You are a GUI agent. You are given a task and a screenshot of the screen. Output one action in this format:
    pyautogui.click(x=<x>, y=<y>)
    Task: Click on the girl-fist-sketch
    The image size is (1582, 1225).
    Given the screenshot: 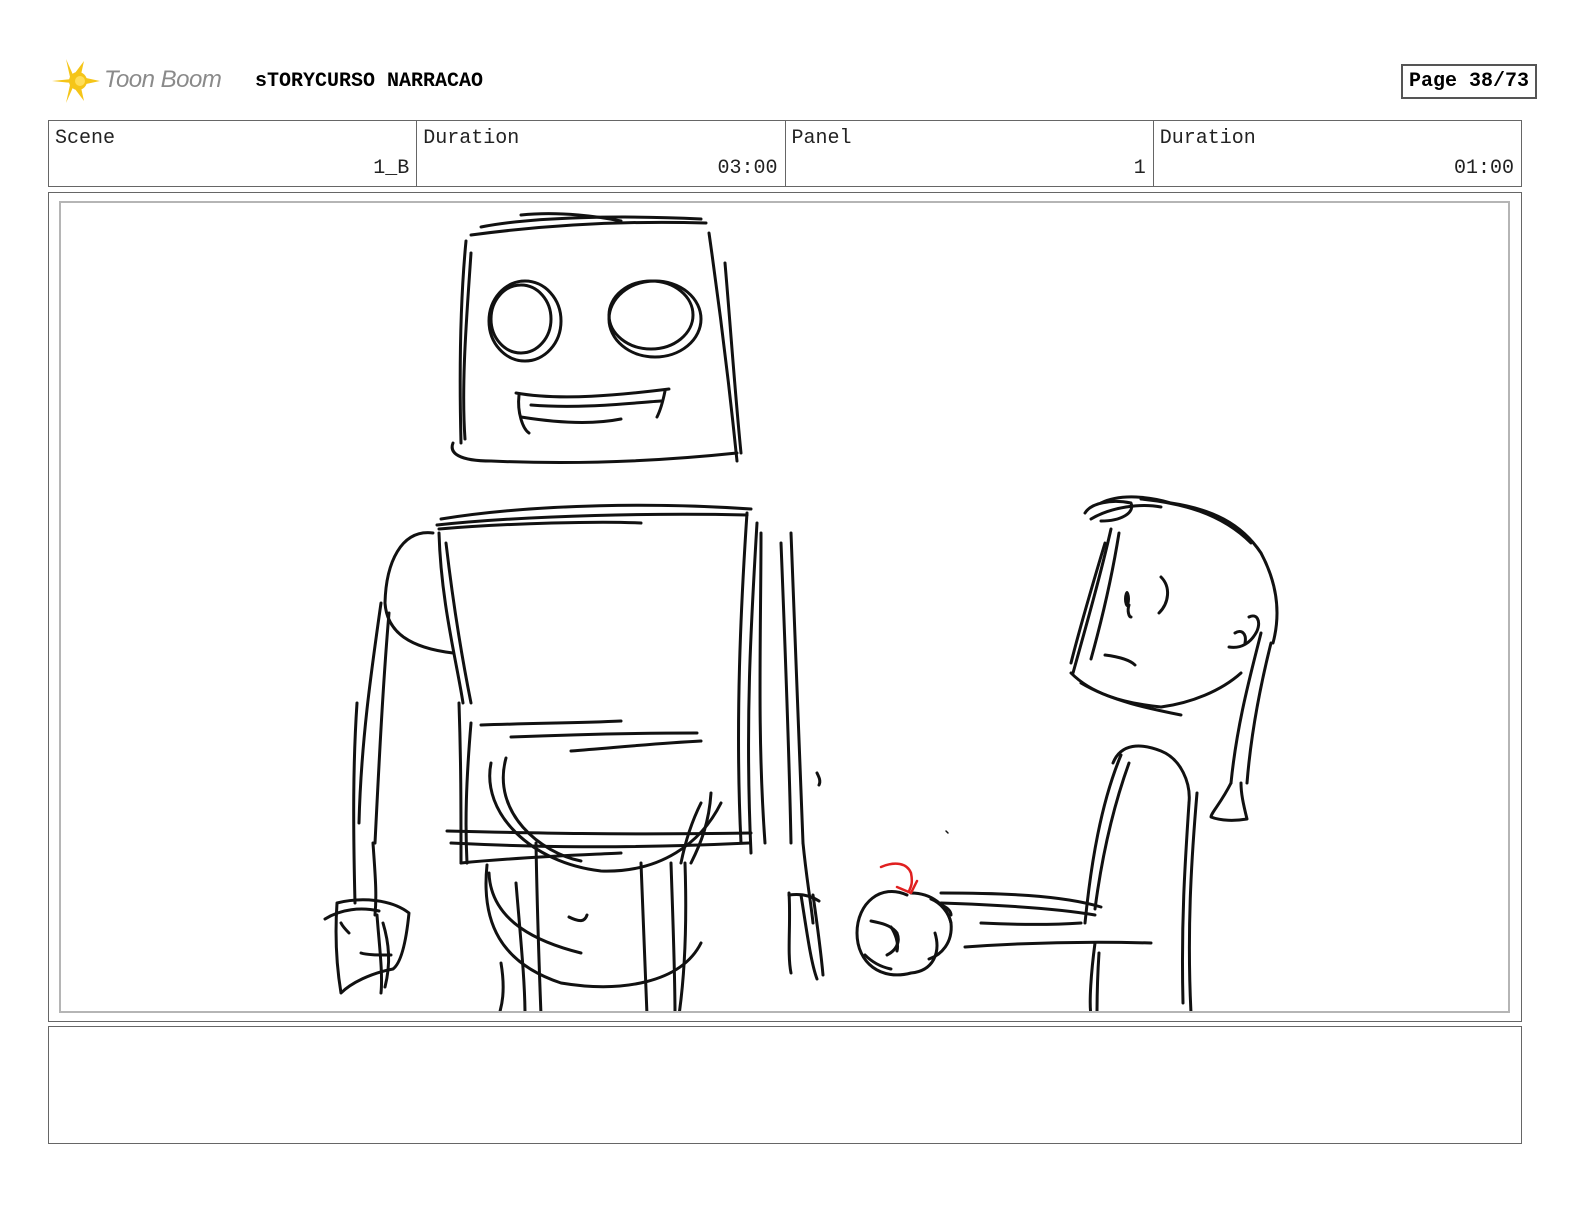 What is the action you would take?
    pyautogui.click(x=904, y=933)
    